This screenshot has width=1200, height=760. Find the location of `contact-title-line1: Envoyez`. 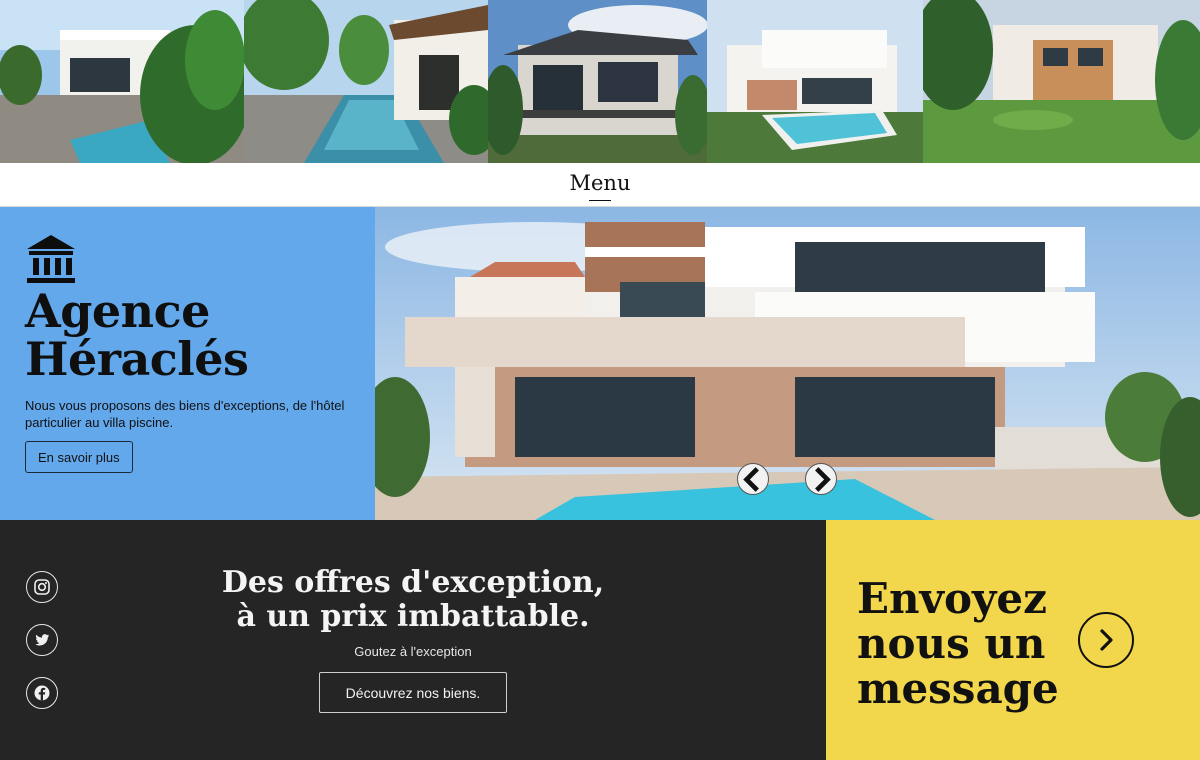

contact-title-line1: Envoyez is located at coordinates (952, 598).